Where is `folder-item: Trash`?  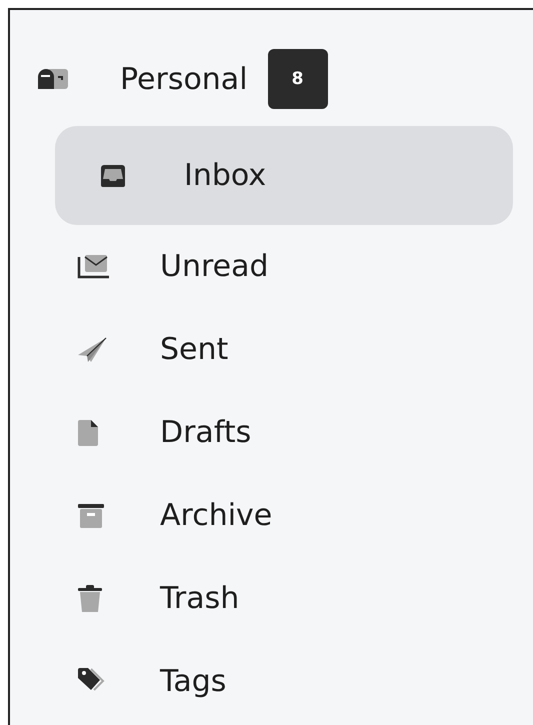 folder-item: Trash is located at coordinates (275, 598).